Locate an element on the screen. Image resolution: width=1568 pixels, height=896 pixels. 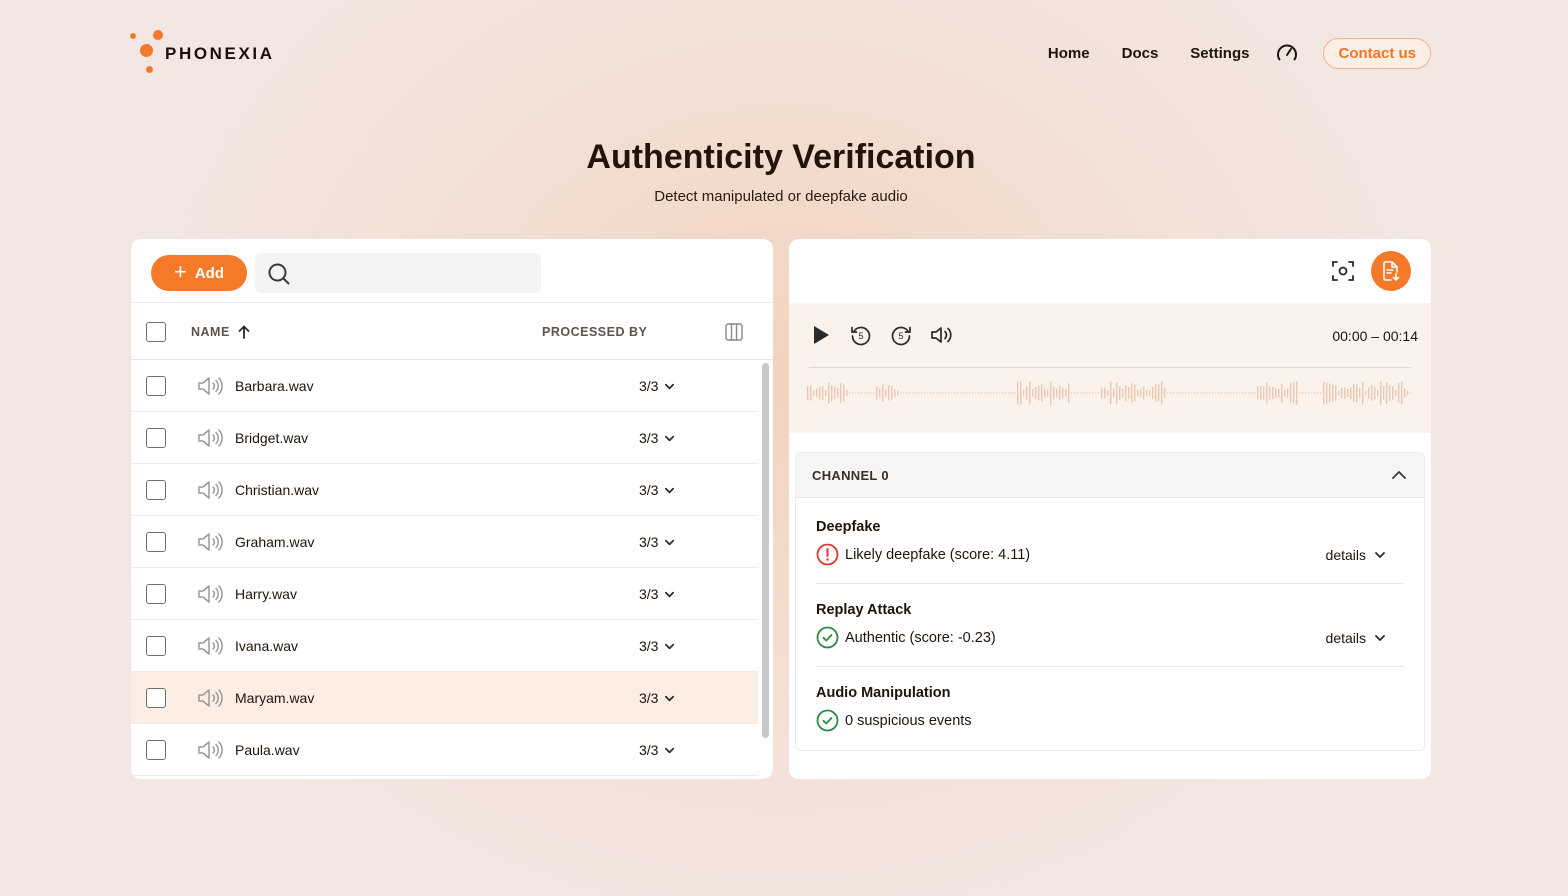
focus-icon is located at coordinates (1343, 273).